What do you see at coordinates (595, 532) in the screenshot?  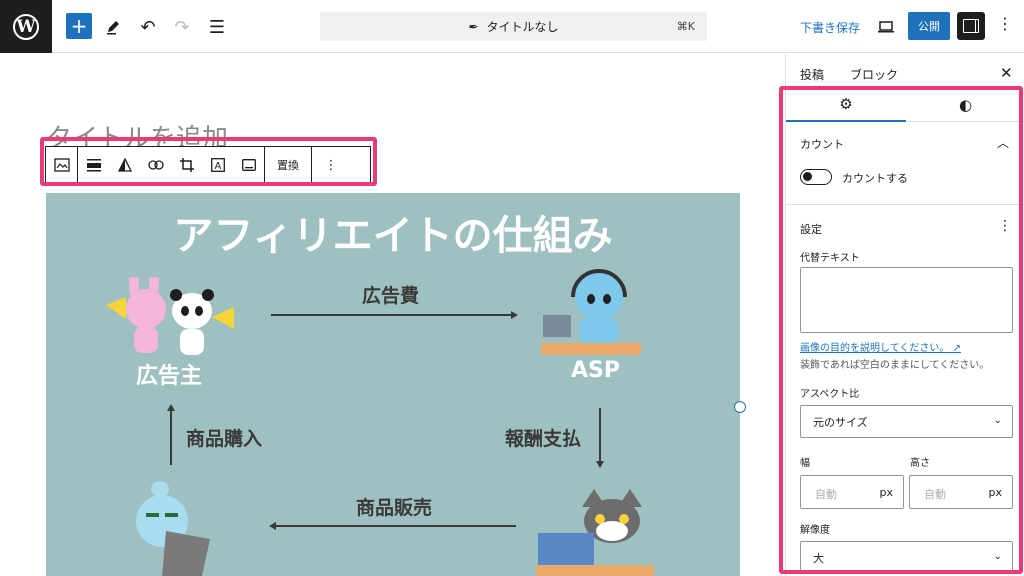 I see `merchant-illustration` at bounding box center [595, 532].